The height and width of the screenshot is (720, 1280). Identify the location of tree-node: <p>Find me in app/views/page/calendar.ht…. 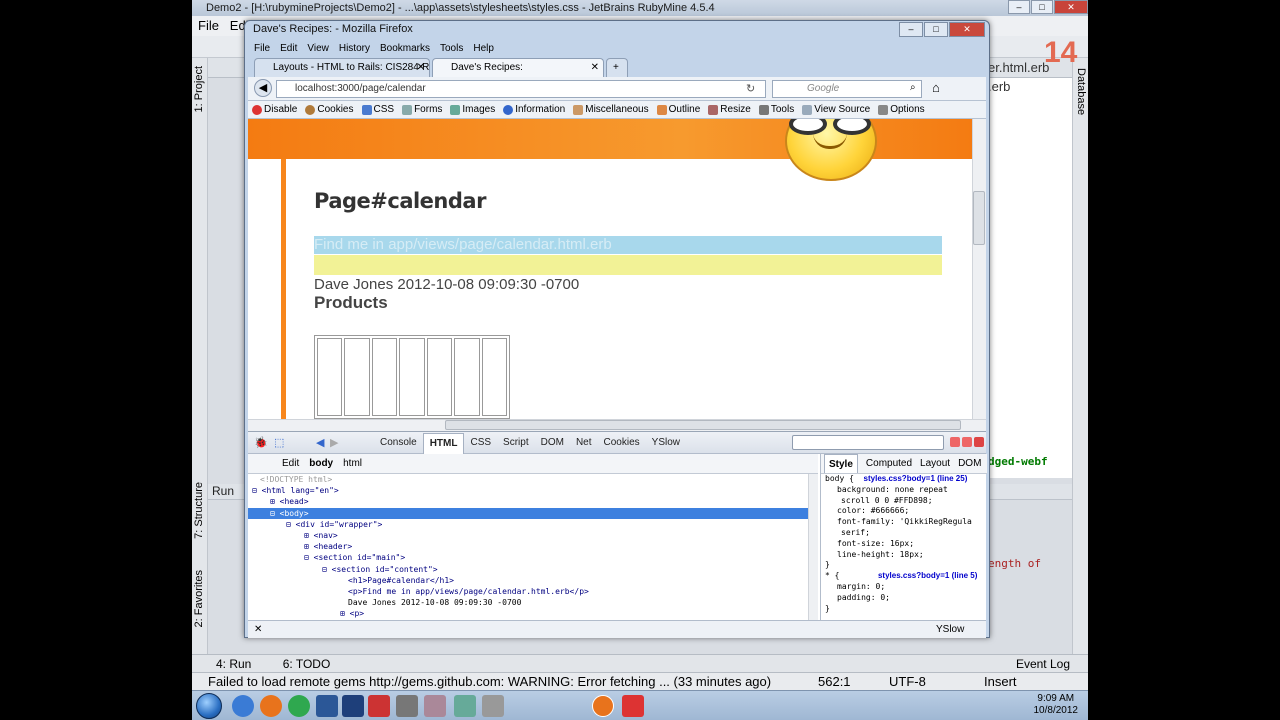
(528, 591).